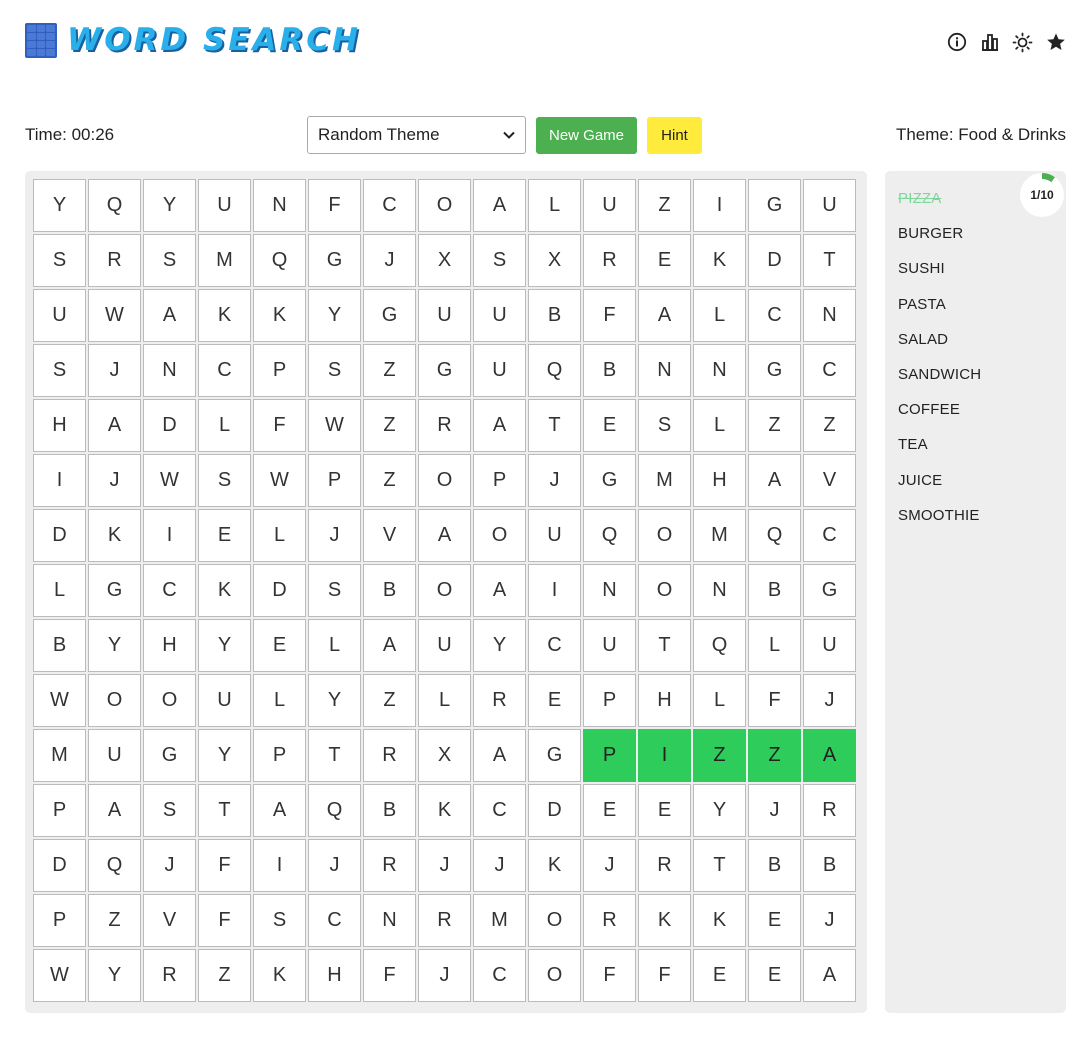 The image size is (1080, 1040). I want to click on grid-cell: X, so click(444, 260).